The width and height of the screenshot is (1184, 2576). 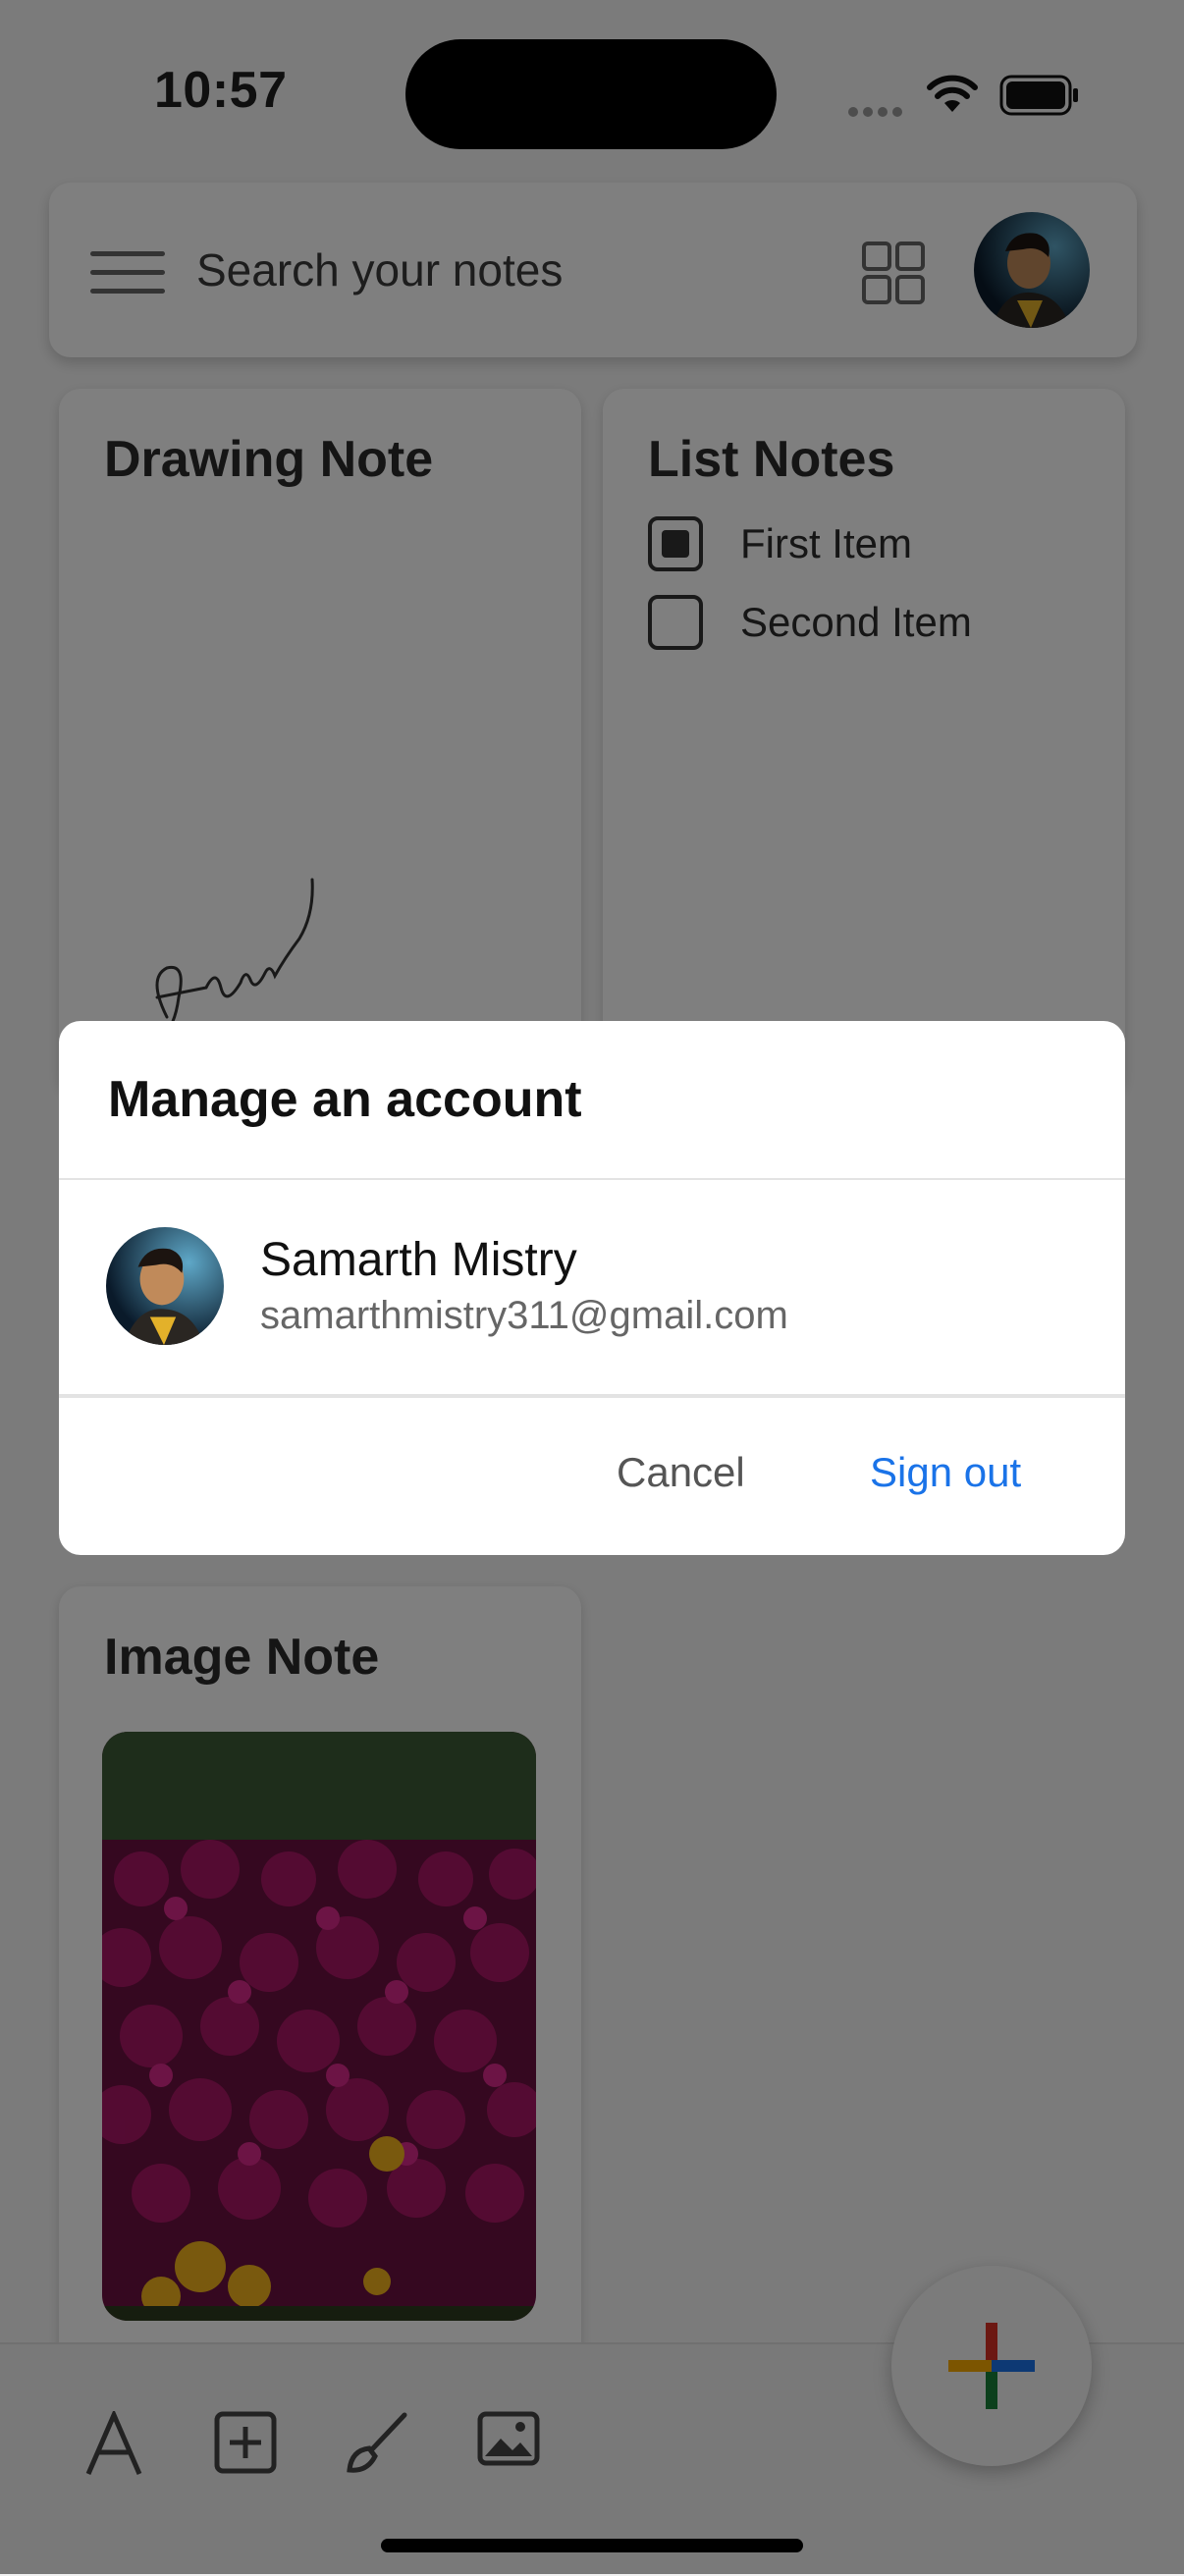 I want to click on sign-out-button: Sign out, so click(x=945, y=1472).